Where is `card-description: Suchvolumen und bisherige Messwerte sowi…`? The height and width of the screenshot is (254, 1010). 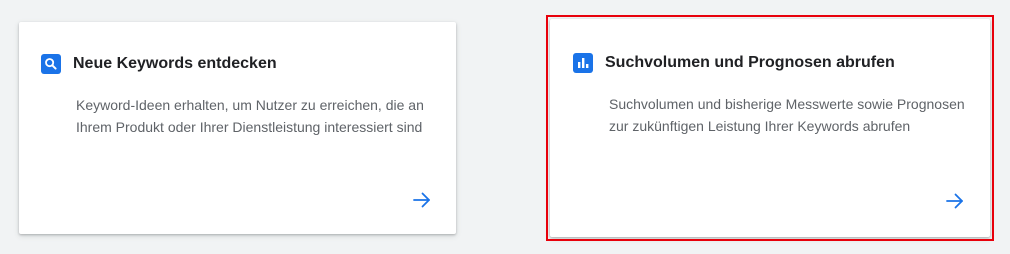
card-description: Suchvolumen und bisherige Messwerte sowi… is located at coordinates (787, 115).